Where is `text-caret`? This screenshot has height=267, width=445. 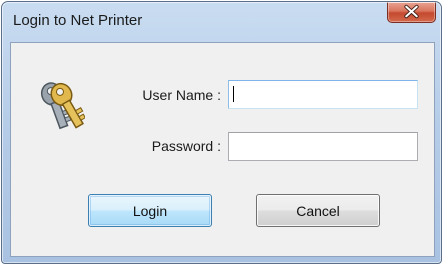 text-caret is located at coordinates (233, 94).